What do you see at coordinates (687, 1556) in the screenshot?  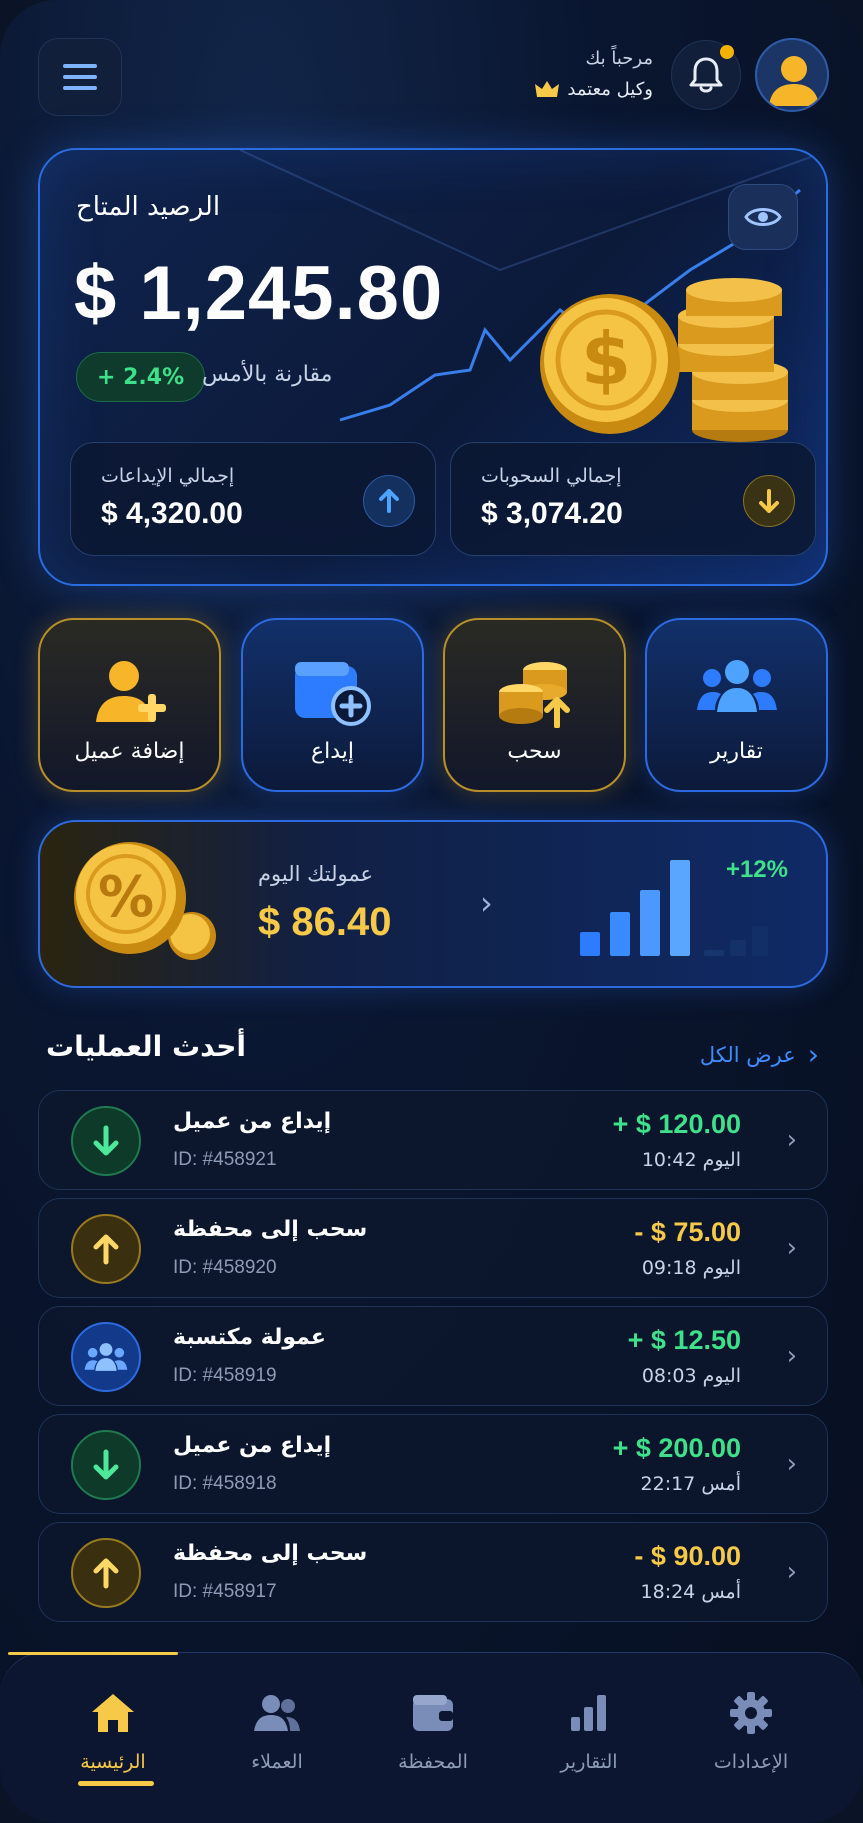 I see `transaction-amount: - $ 90.00` at bounding box center [687, 1556].